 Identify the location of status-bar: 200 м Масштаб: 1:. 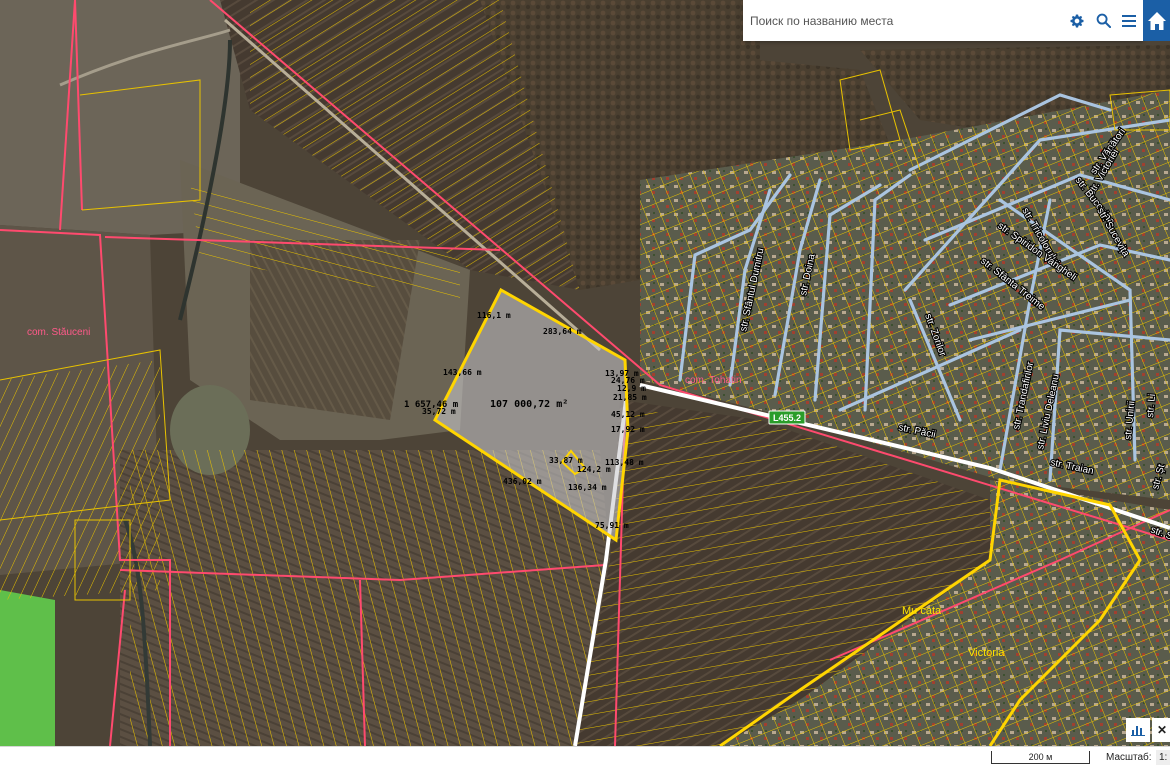
(585, 757).